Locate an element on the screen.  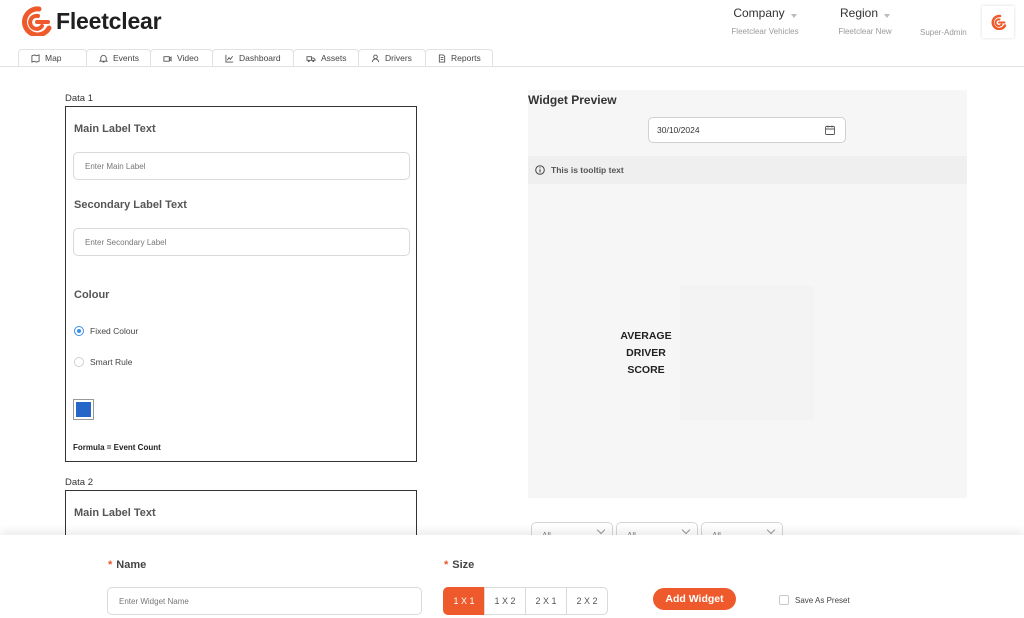
tab-map: Map is located at coordinates (52, 57).